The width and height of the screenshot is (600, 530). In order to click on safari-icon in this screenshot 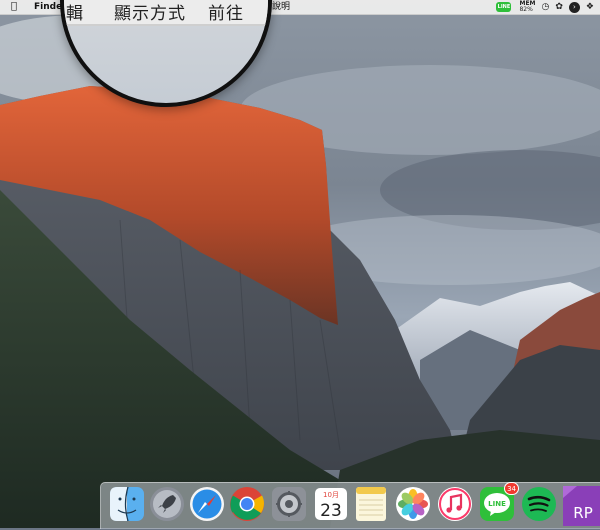, I will do `click(207, 504)`.